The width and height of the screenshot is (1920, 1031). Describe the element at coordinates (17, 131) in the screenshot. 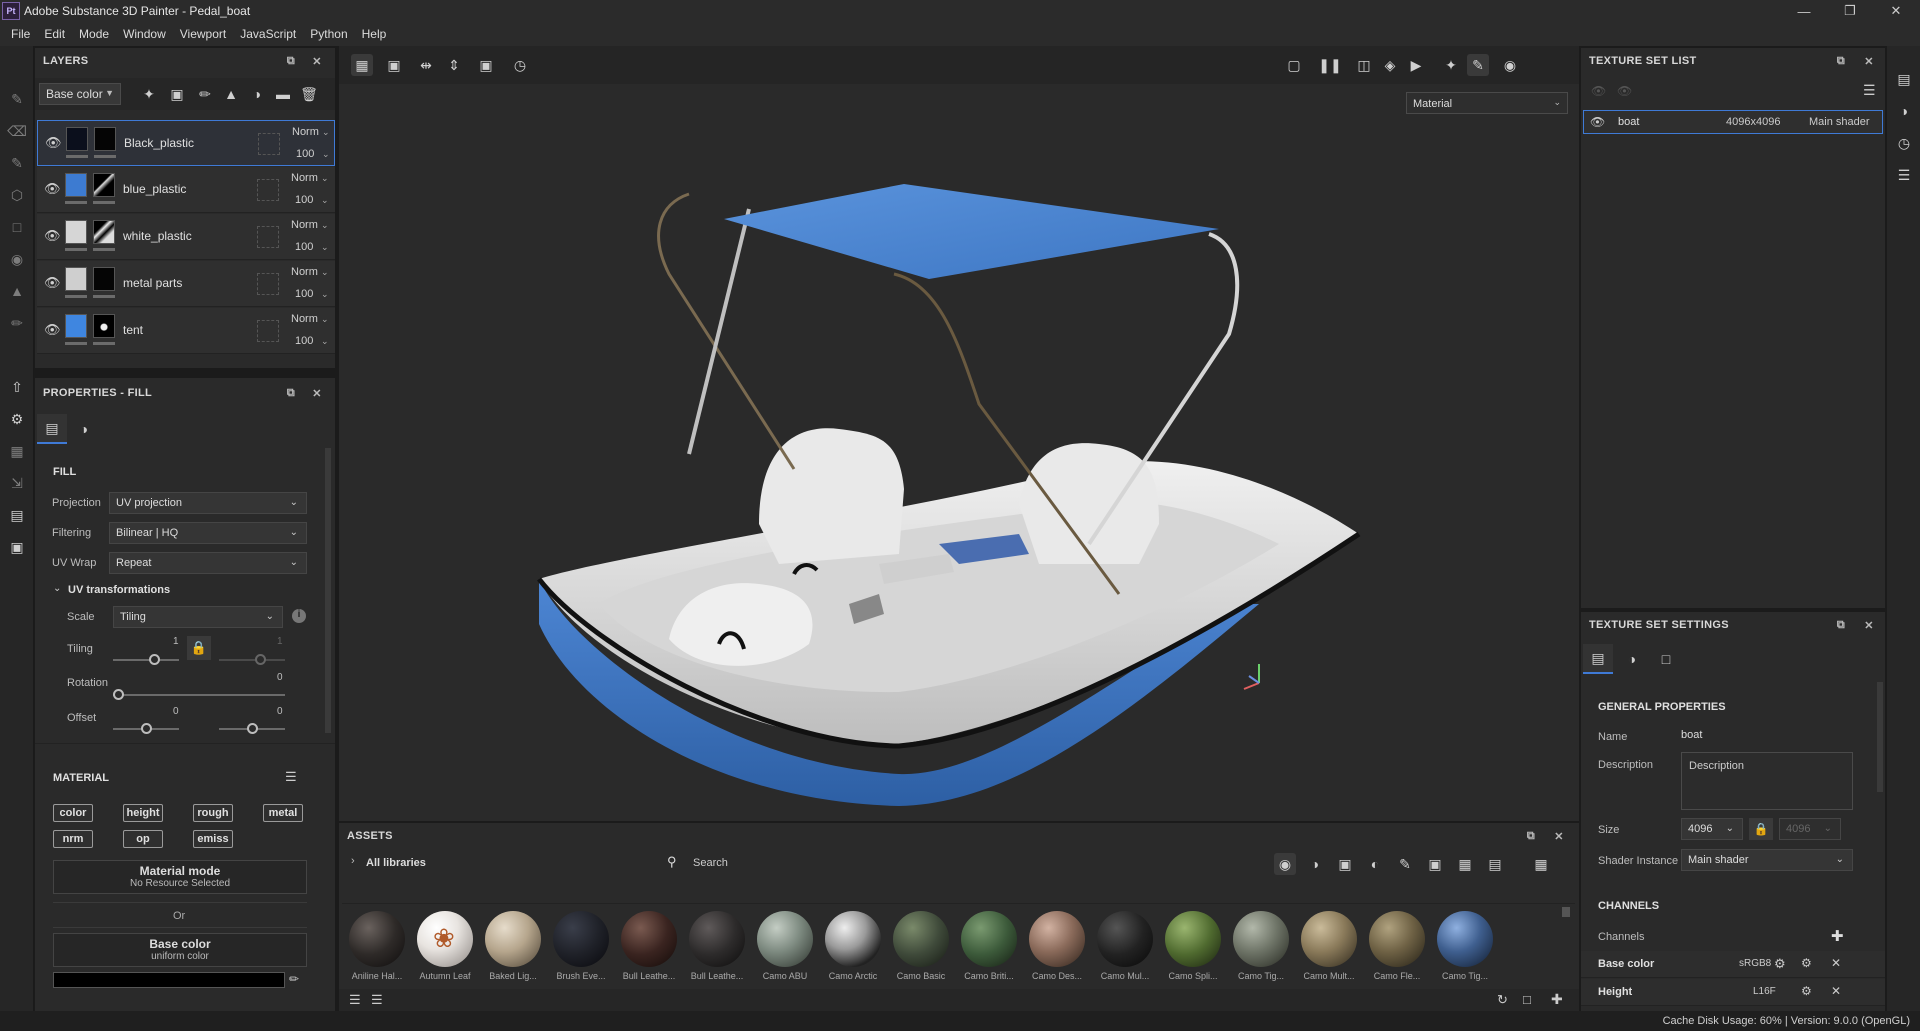

I see `eraser-icon: ⌫` at that location.